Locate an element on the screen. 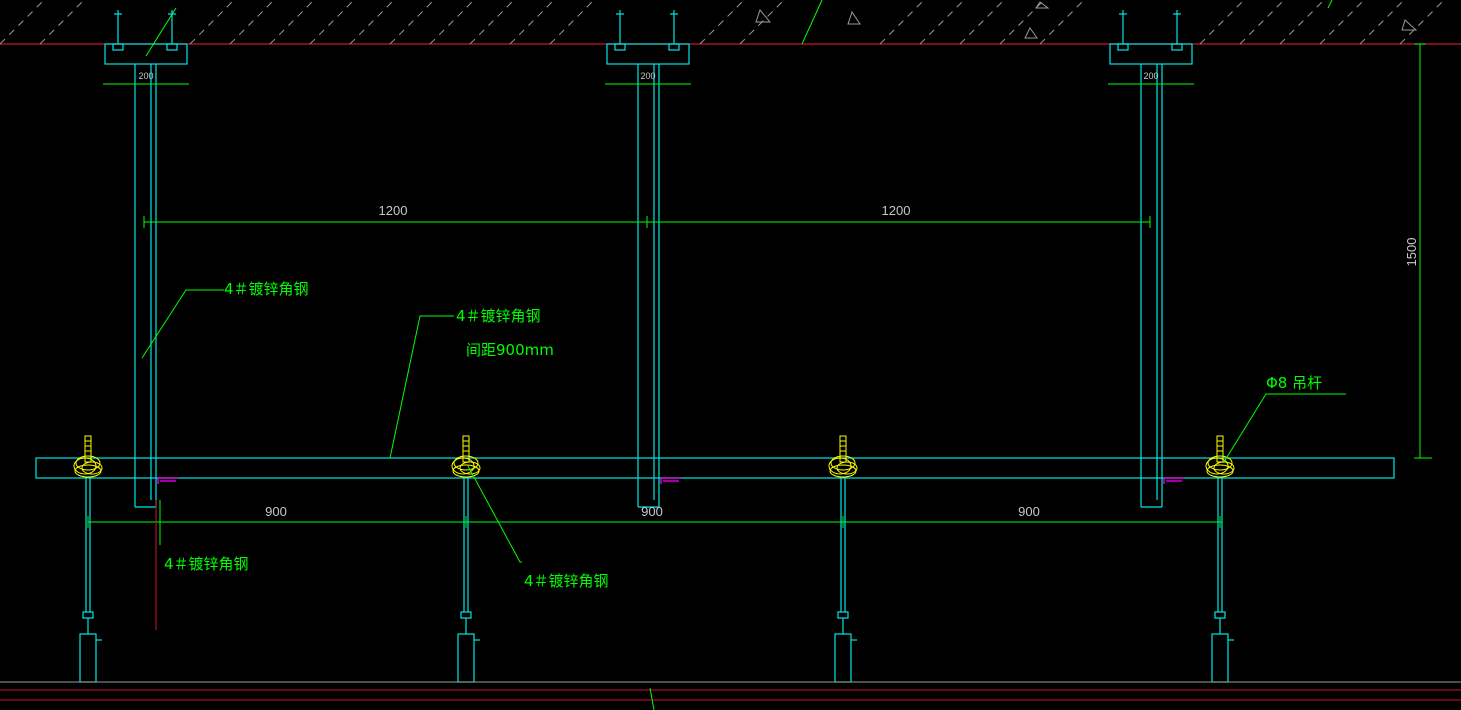 This screenshot has width=1461, height=710. floor-lines is located at coordinates (730, 695).